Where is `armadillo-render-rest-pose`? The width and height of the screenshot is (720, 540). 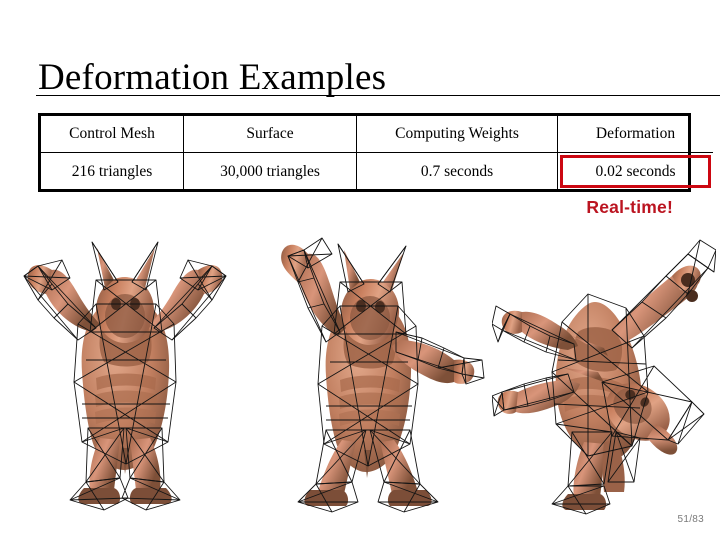 armadillo-render-rest-pose is located at coordinates (125, 376).